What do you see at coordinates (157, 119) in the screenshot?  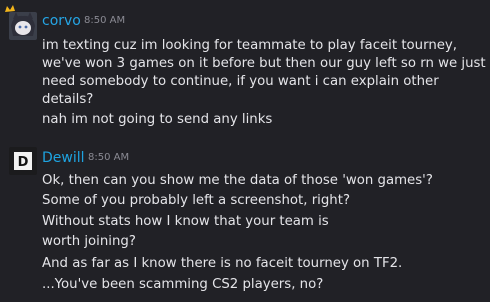 I see `message-line: nah im not going to send any links` at bounding box center [157, 119].